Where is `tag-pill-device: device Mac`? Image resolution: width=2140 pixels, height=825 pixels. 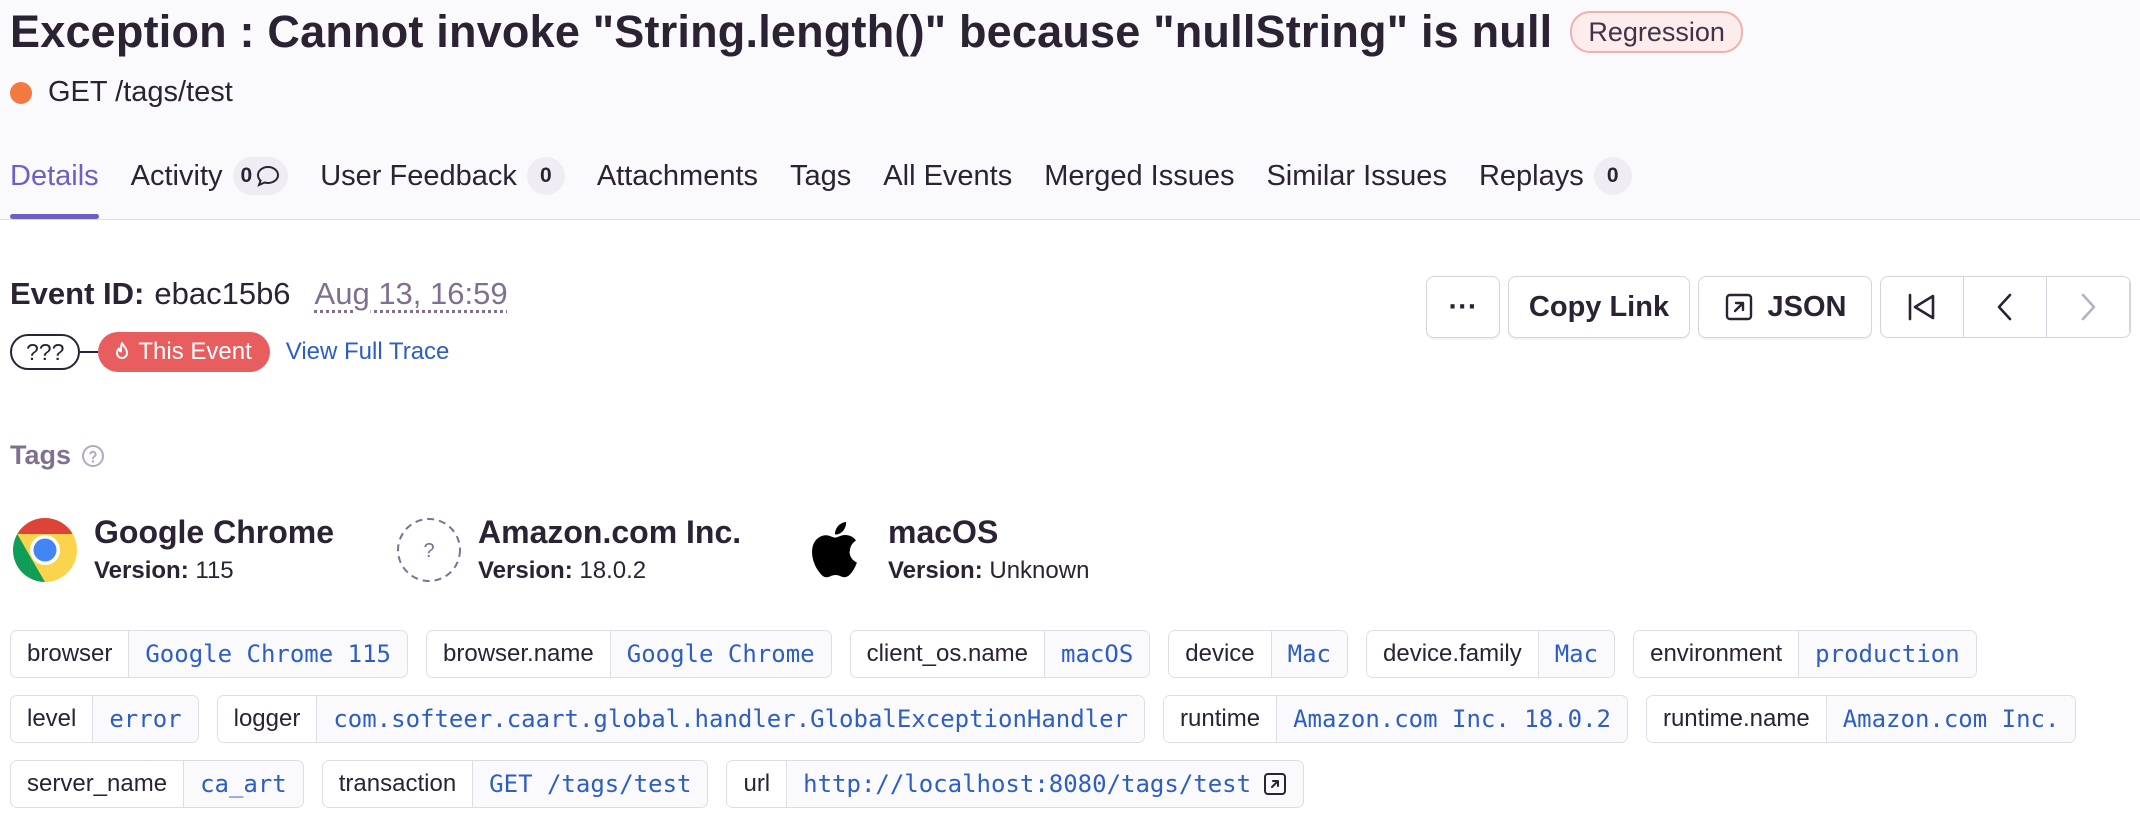 tag-pill-device: device Mac is located at coordinates (1258, 654).